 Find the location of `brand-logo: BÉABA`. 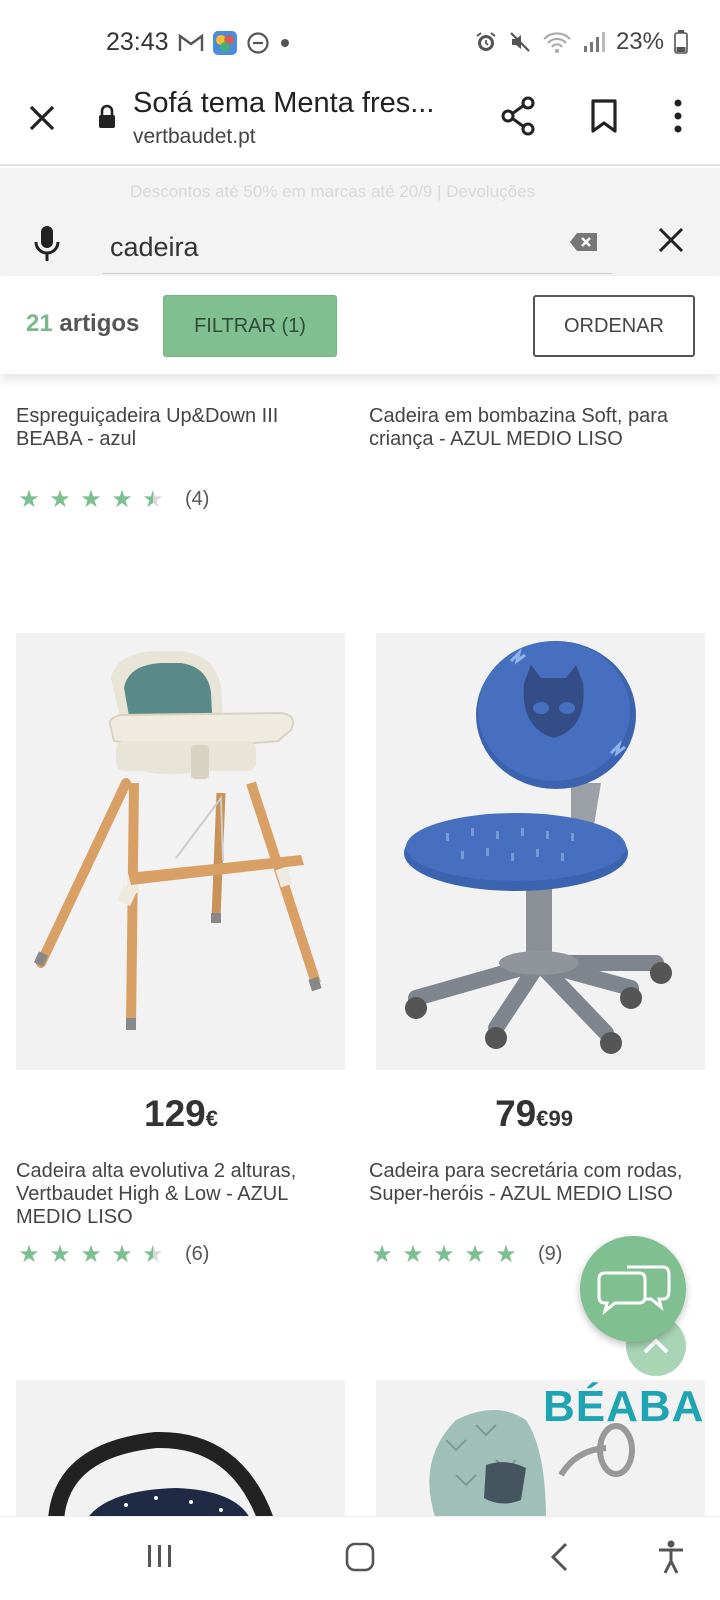

brand-logo: BÉABA is located at coordinates (624, 1406).